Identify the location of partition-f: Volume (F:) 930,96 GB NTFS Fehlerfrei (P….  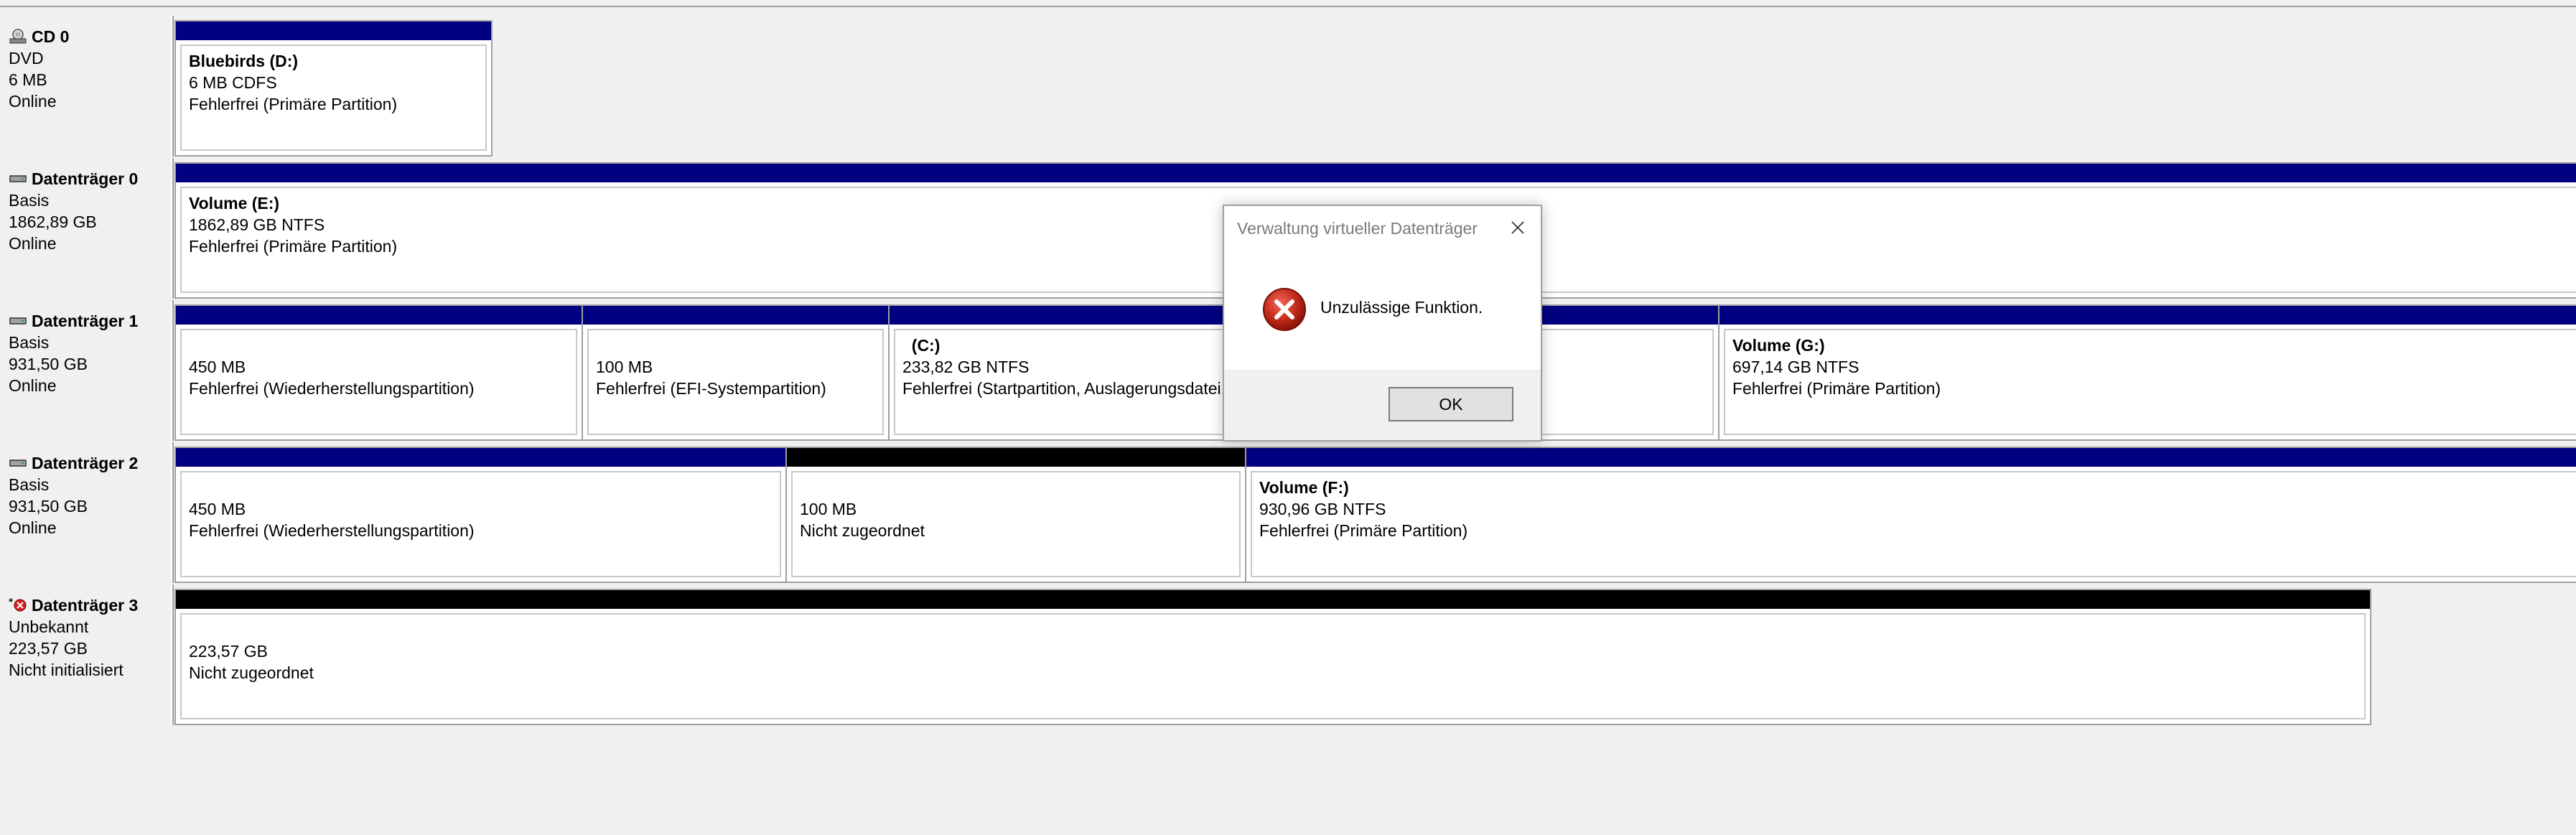
(1911, 515).